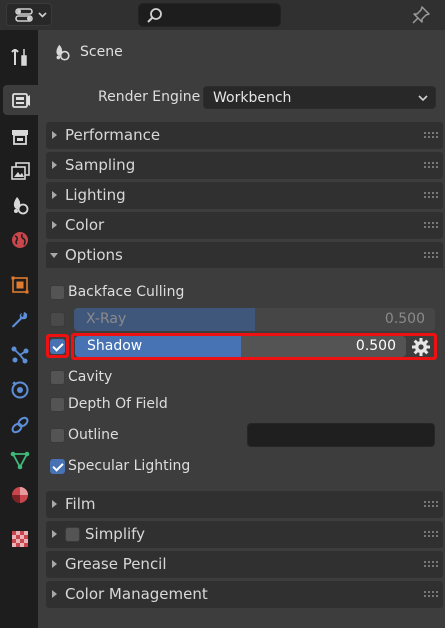  Describe the element at coordinates (244, 165) in the screenshot. I see `section-sampling: Sampling` at that location.